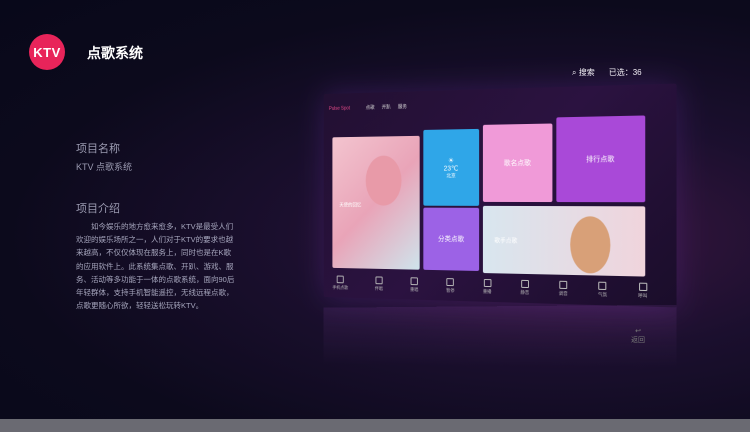  I want to click on back-icon: ↩, so click(638, 331).